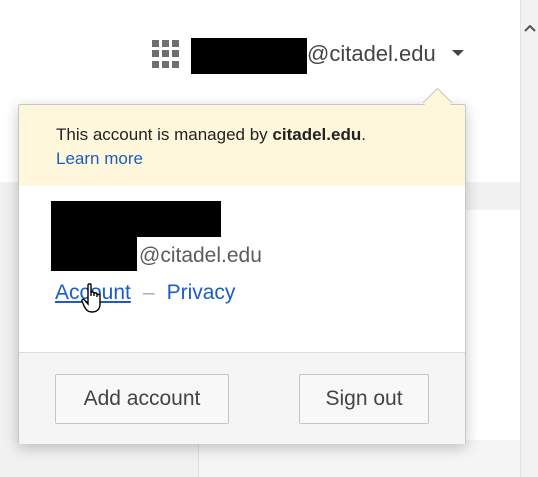  I want to click on page-background-panel, so click(359, 458).